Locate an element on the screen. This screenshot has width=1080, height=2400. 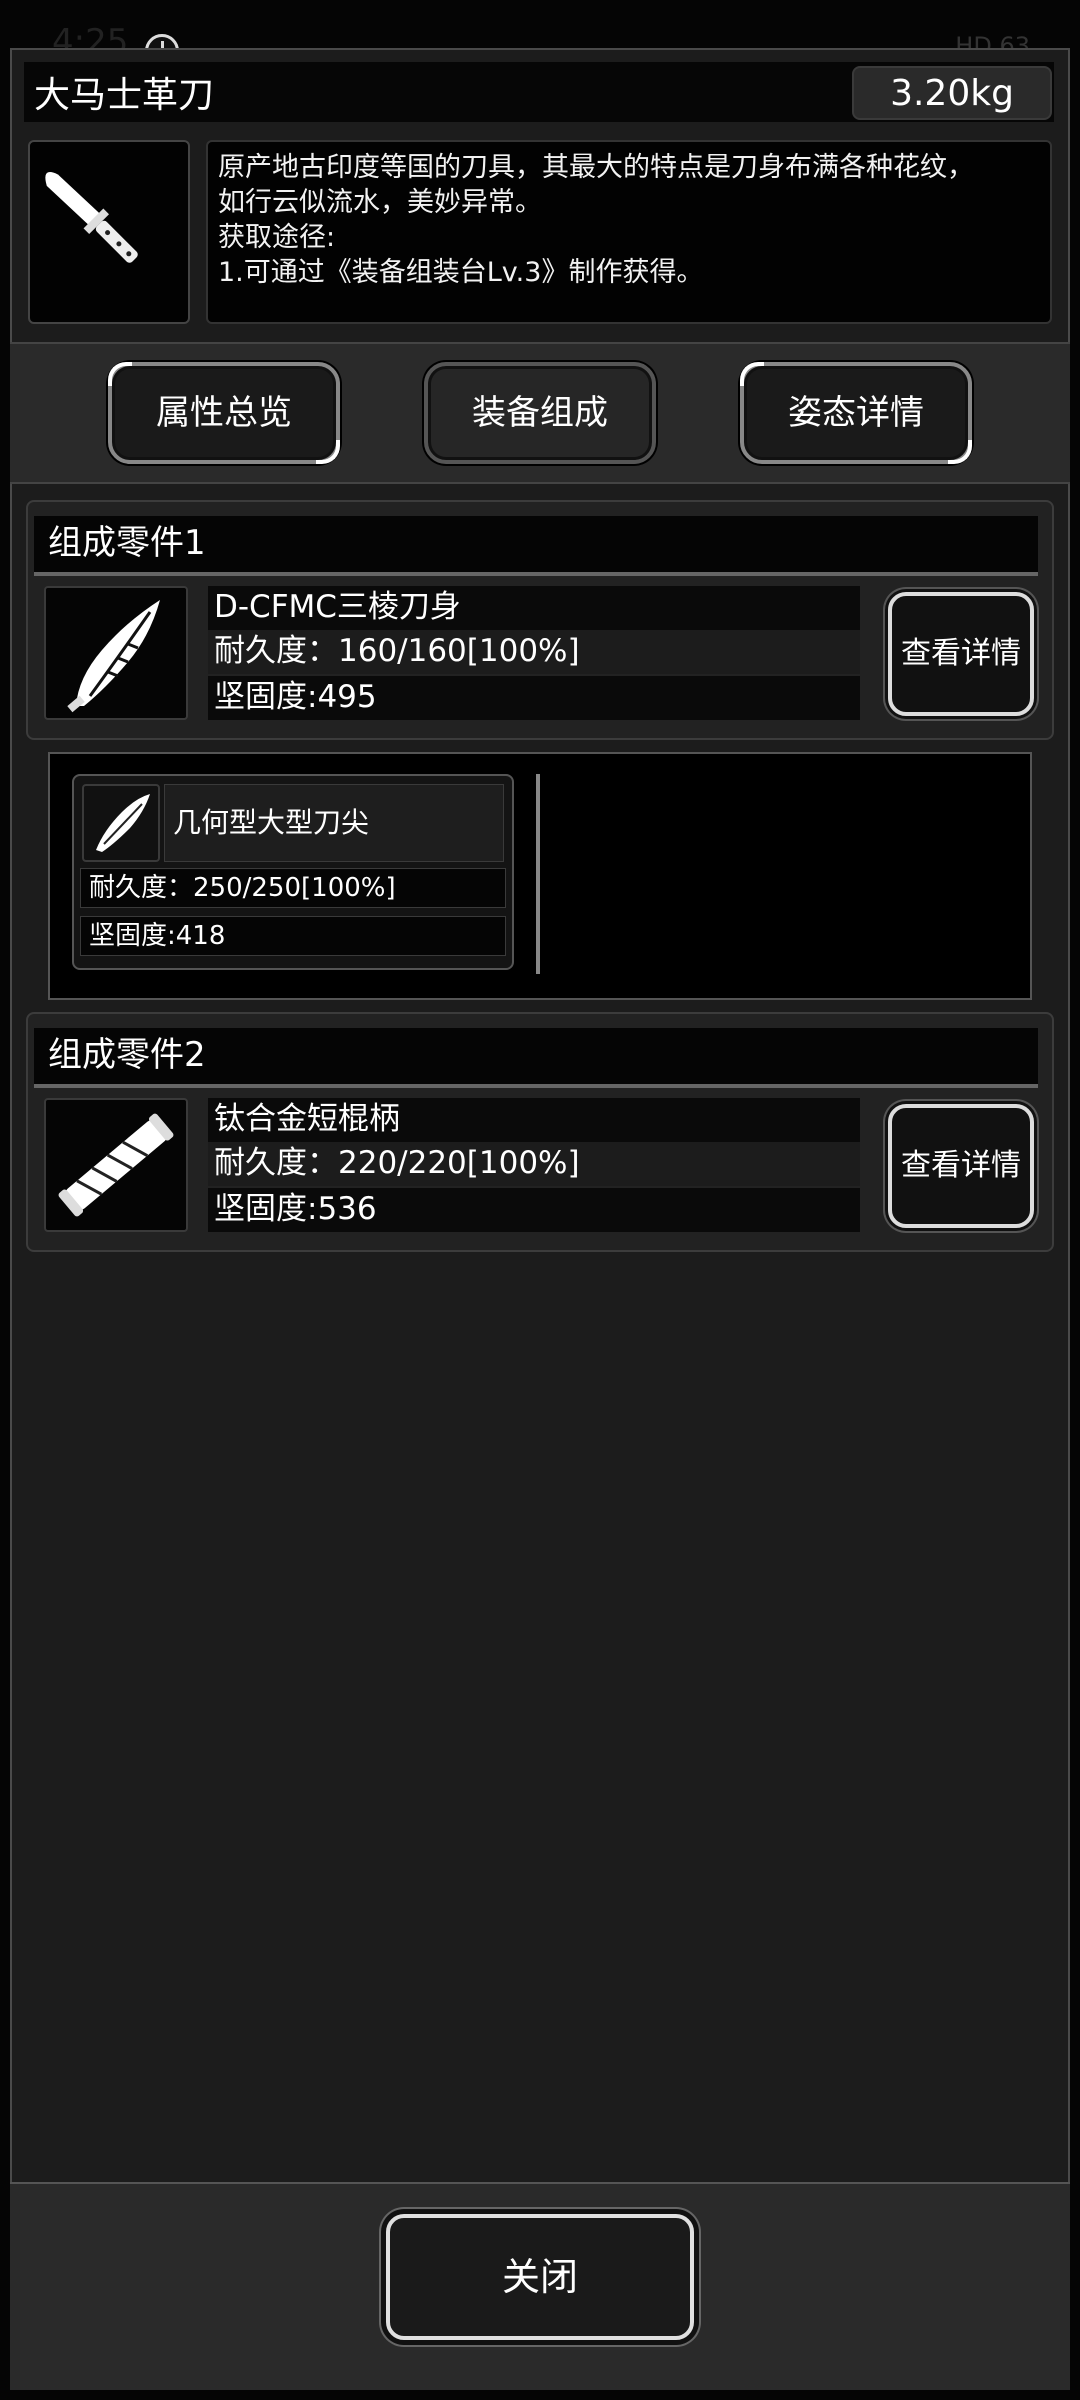
part-section-title: 组成零件1 is located at coordinates (536, 546).